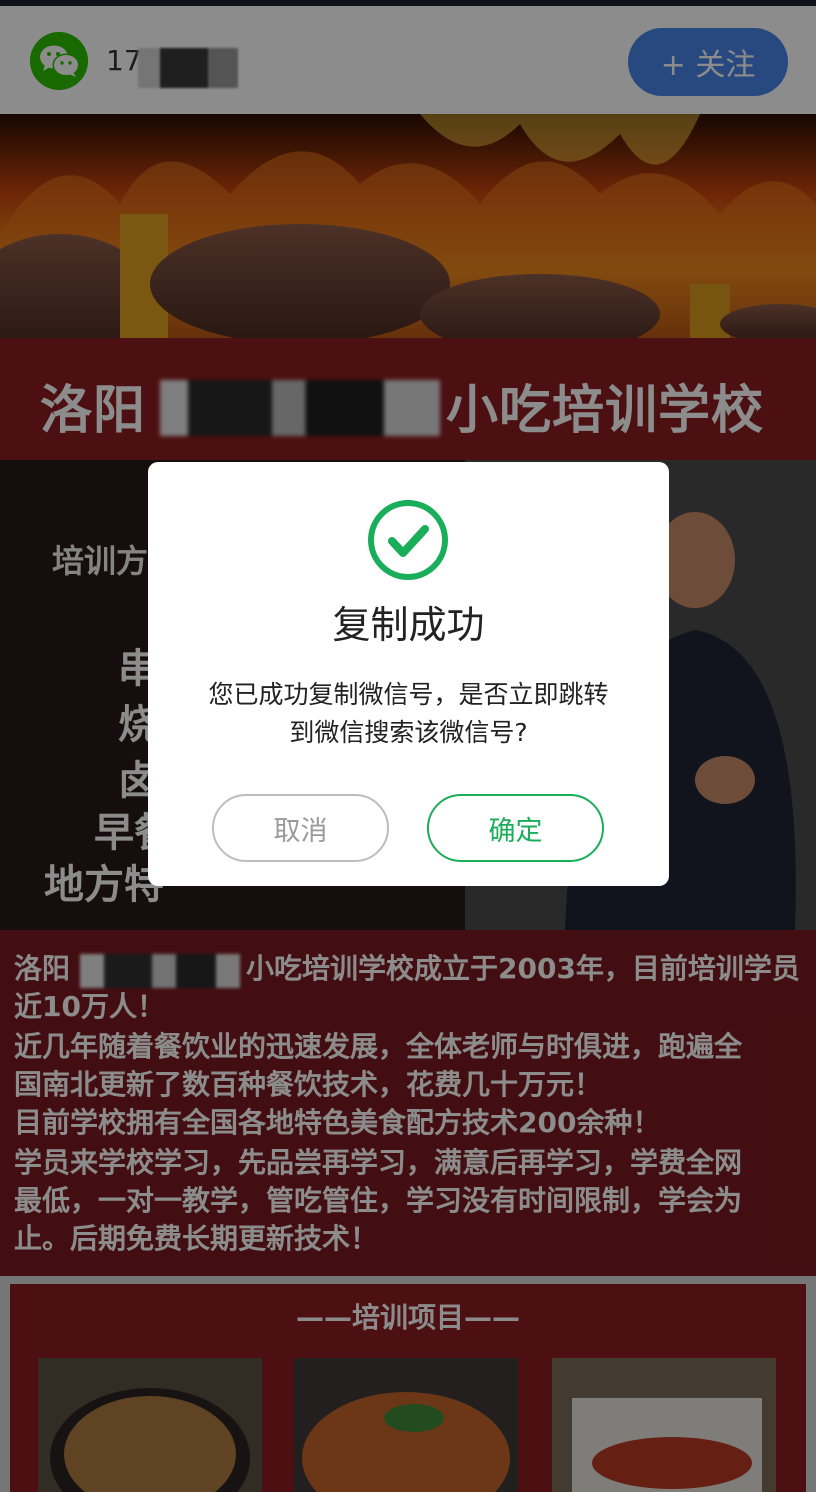 The height and width of the screenshot is (1492, 816). Describe the element at coordinates (408, 694) in the screenshot. I see `dialog-message-line: 您已成功复制微信号，是否立即跳转` at that location.